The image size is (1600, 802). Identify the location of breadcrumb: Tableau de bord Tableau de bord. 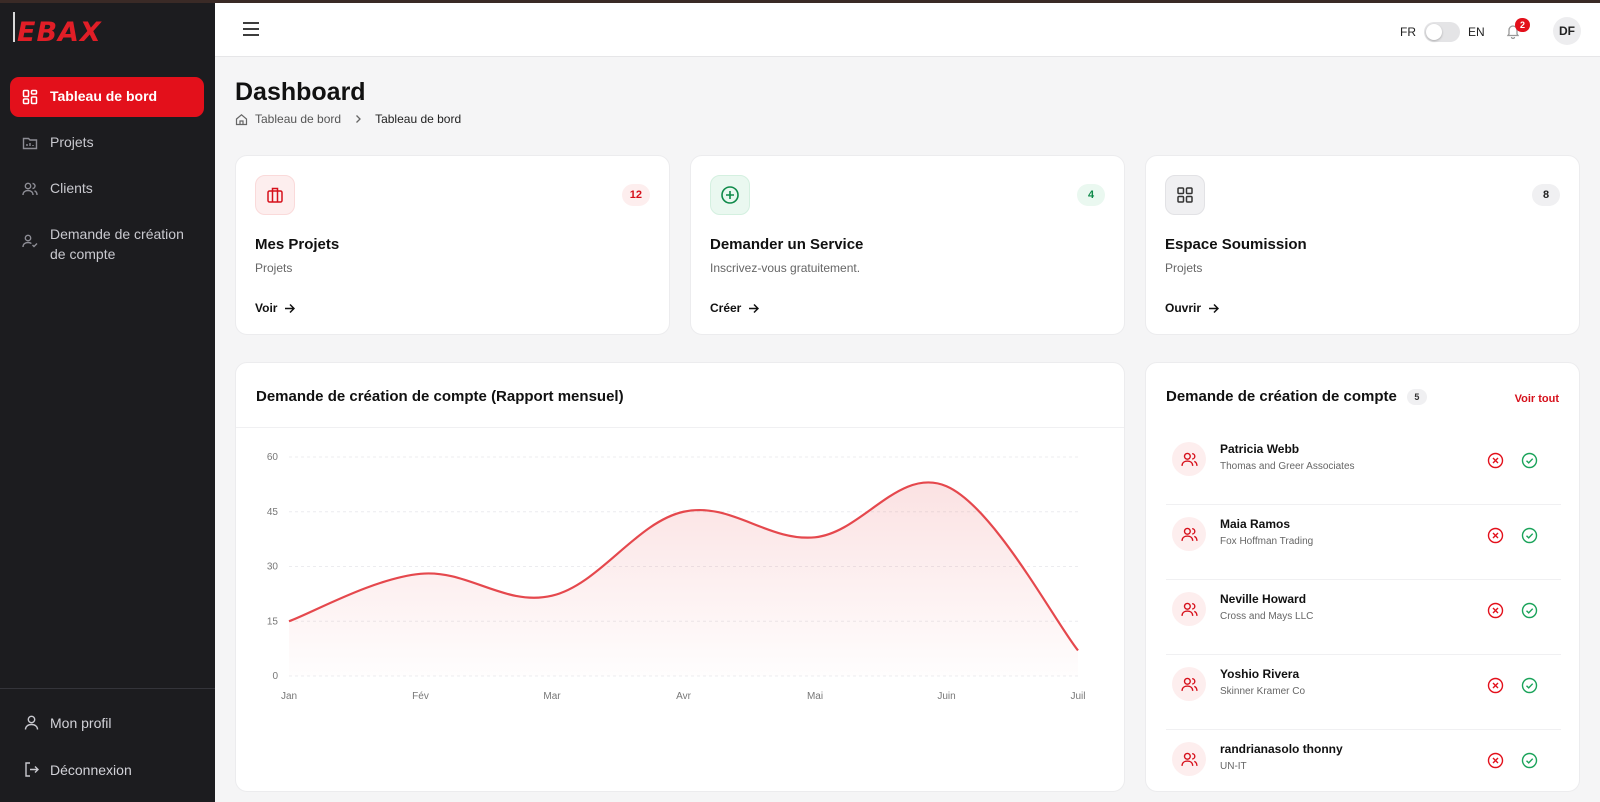
(348, 119).